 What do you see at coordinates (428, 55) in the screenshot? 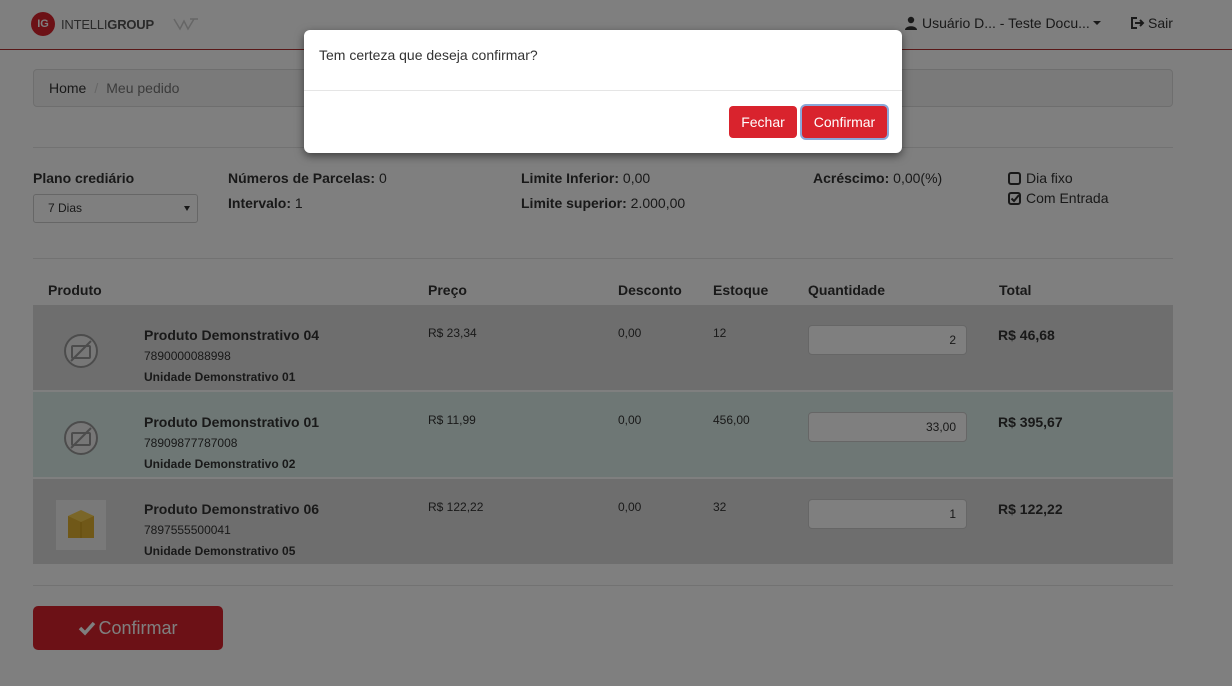
I see `dialog-message: Tem certeza que deseja confirmar?` at bounding box center [428, 55].